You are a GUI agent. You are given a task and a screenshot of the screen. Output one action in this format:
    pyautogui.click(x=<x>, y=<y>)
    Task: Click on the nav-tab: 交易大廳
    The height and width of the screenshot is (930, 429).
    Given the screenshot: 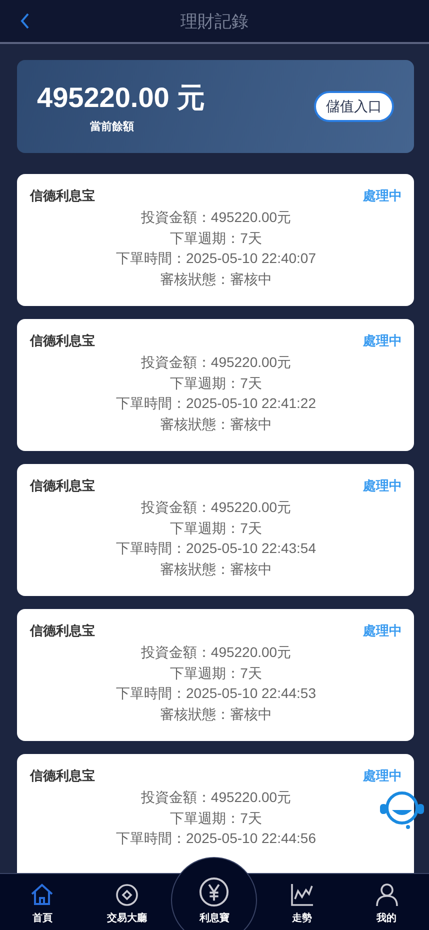 What is the action you would take?
    pyautogui.click(x=126, y=906)
    